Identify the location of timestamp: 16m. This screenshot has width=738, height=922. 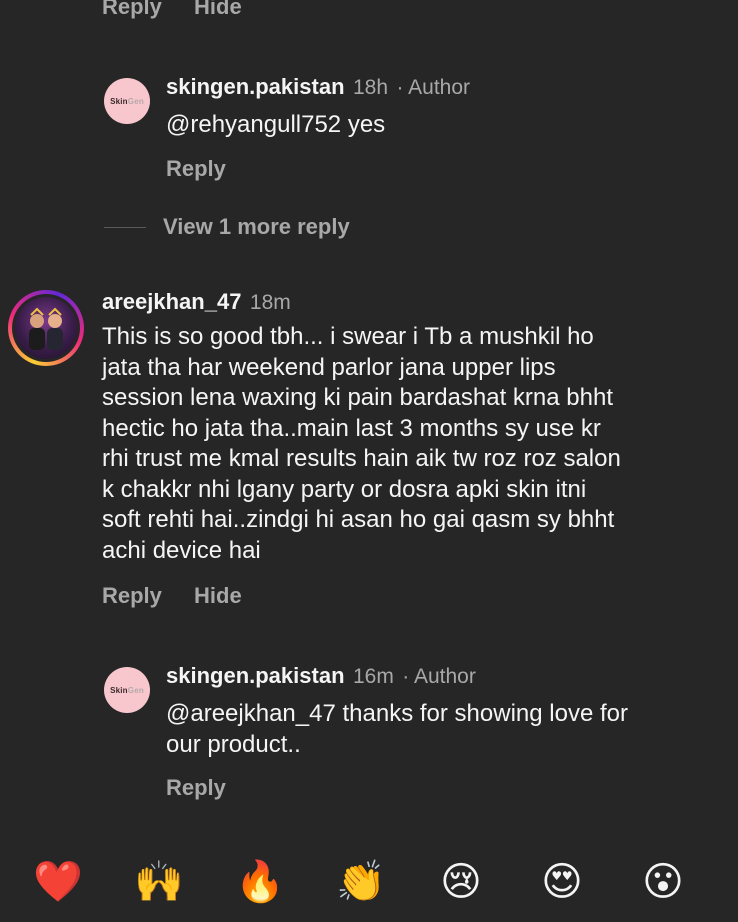
(373, 676).